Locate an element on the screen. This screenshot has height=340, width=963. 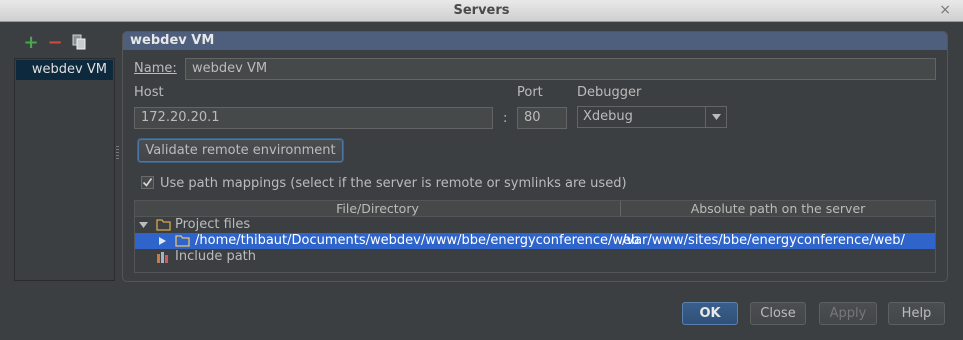
copy-icon is located at coordinates (79, 43).